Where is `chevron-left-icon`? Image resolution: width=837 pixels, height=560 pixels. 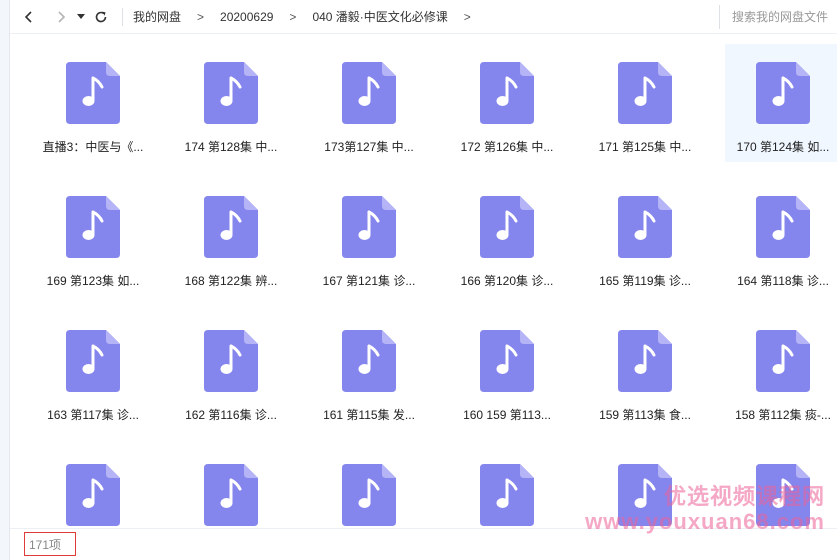
chevron-left-icon is located at coordinates (28, 16).